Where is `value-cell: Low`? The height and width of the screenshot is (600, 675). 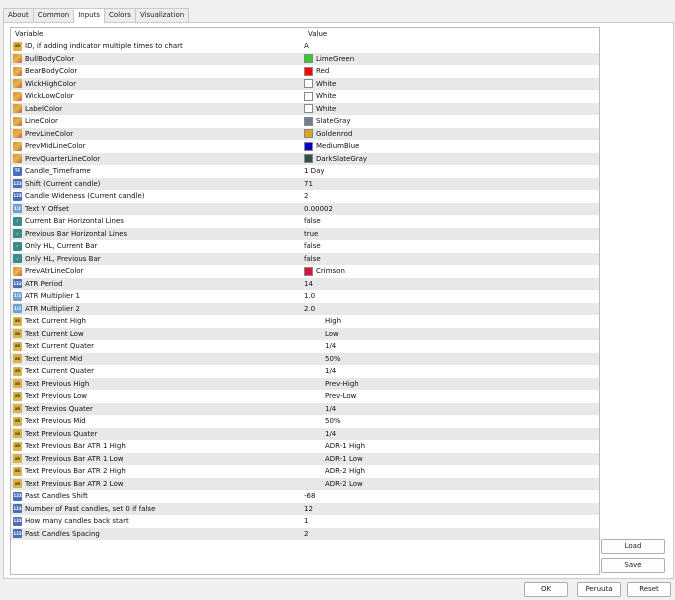
value-cell: Low is located at coordinates (320, 334).